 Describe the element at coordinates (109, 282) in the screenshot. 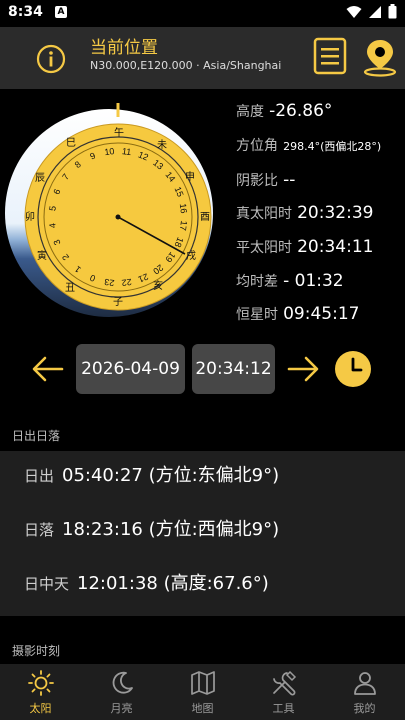

I see `hour-label: 23` at that location.